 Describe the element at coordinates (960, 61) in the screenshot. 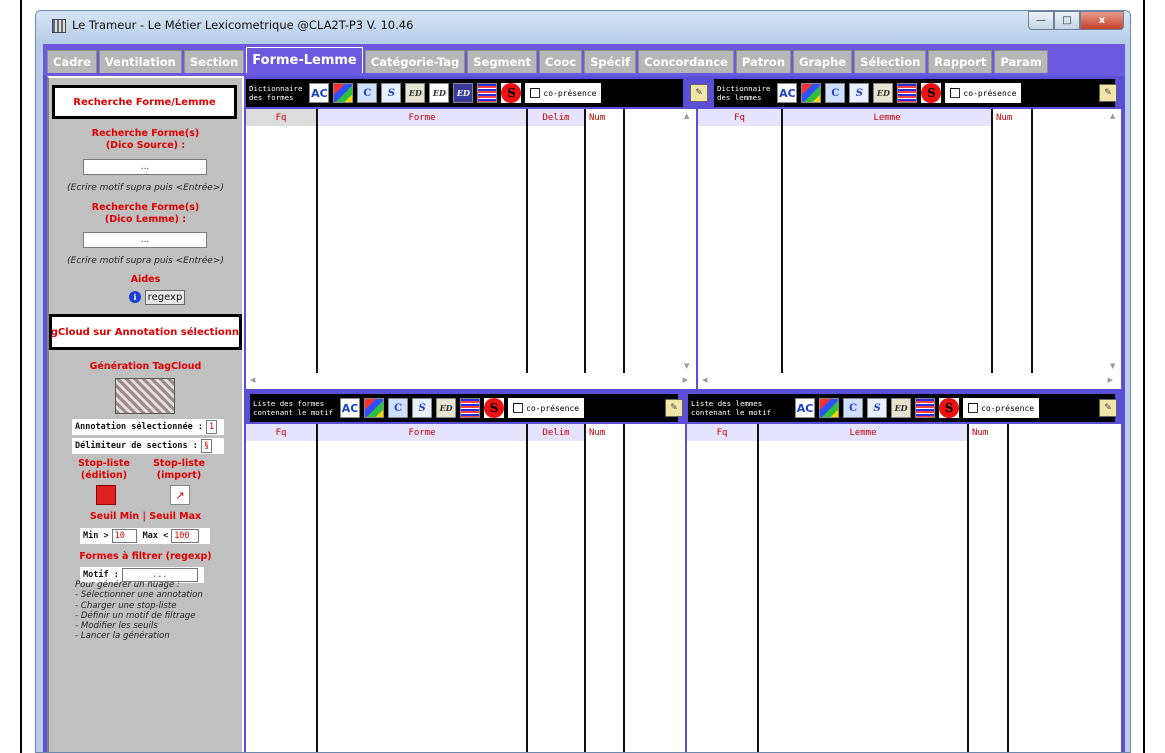

I see `tab-rapport: Rapport` at that location.